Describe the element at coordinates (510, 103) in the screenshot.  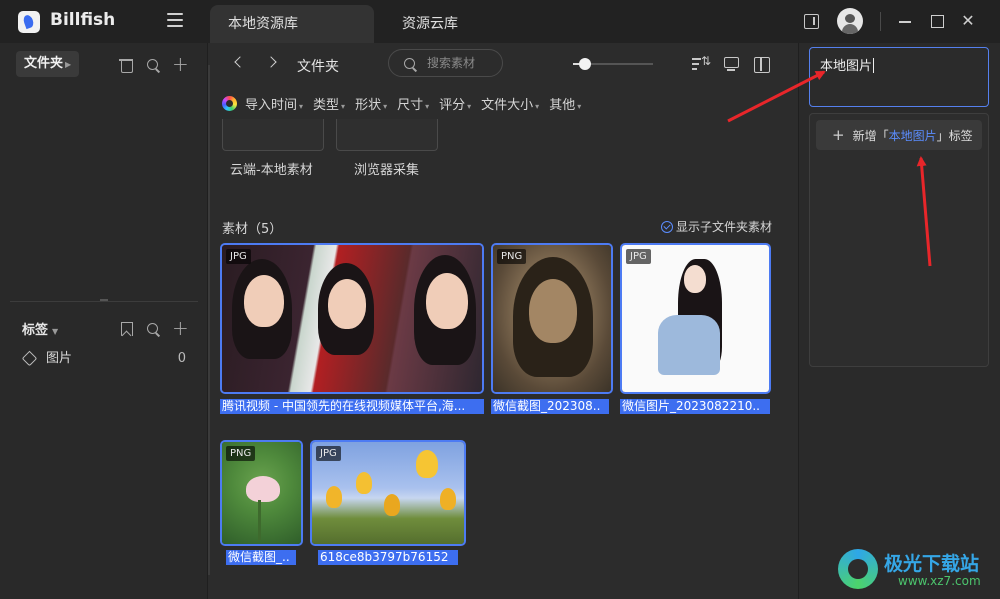
I see `filter-file-size: 文件大小 ▾` at that location.